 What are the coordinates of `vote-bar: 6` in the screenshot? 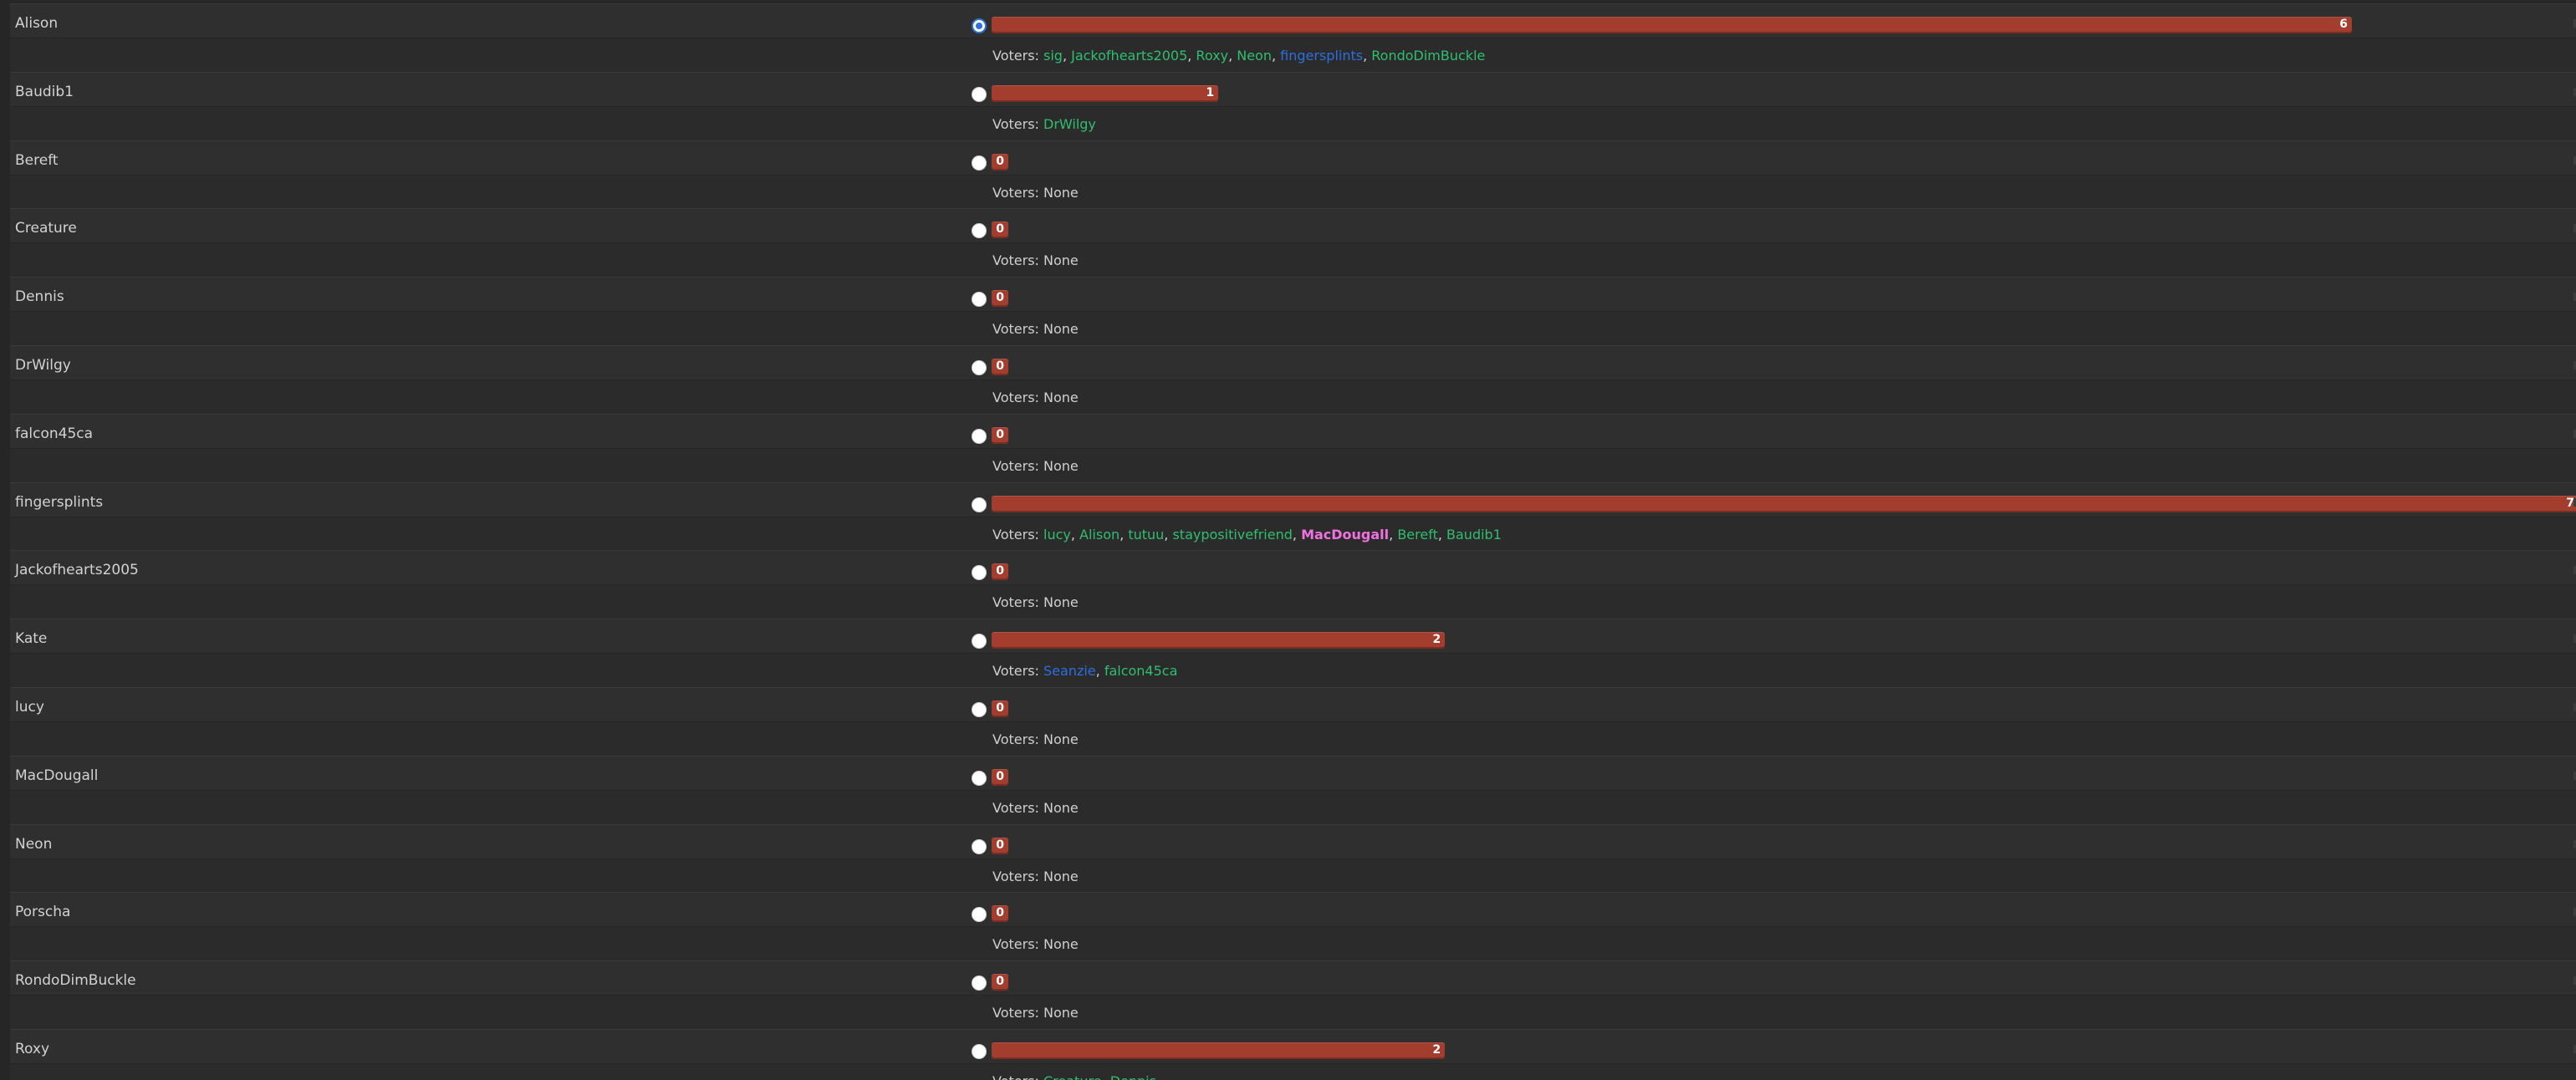 It's located at (1672, 25).